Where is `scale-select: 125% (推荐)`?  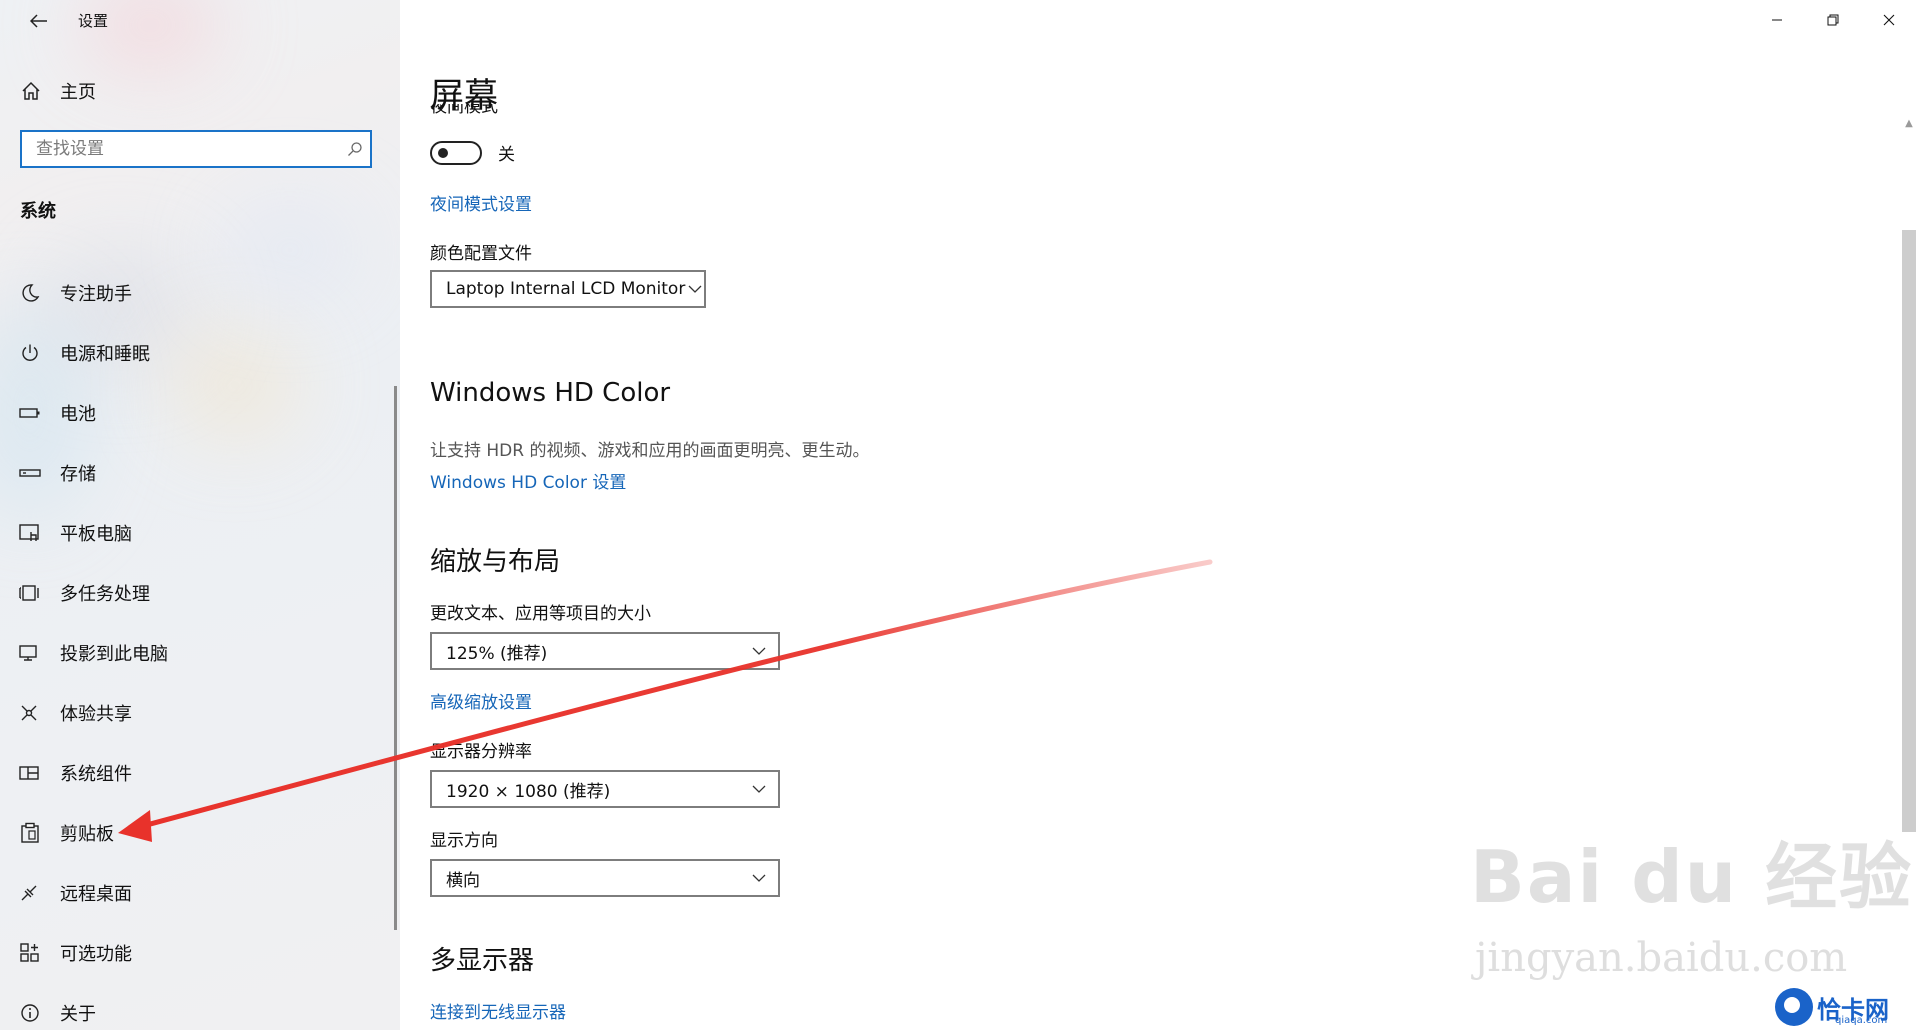
scale-select: 125% (推荐) is located at coordinates (605, 651).